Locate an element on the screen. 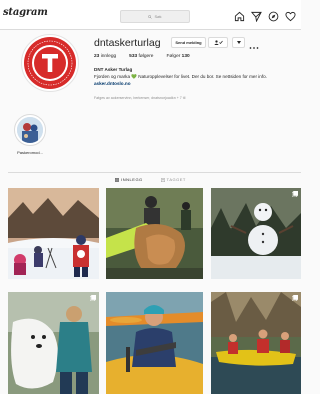 The height and width of the screenshot is (394, 320). followers-stat: 533 følgere is located at coordinates (141, 56).